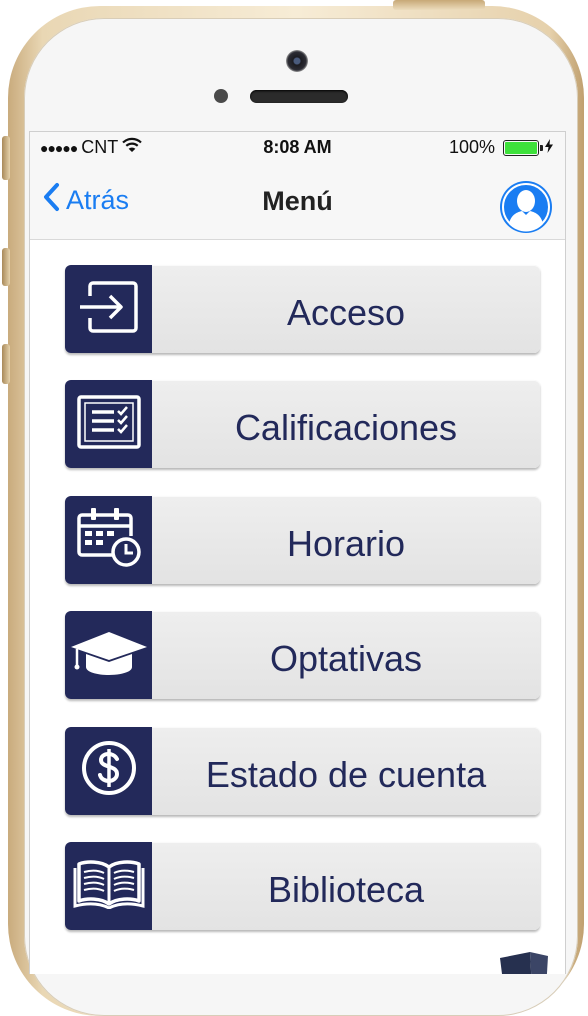  Describe the element at coordinates (346, 543) in the screenshot. I see `menu-item-label: Horario` at that location.